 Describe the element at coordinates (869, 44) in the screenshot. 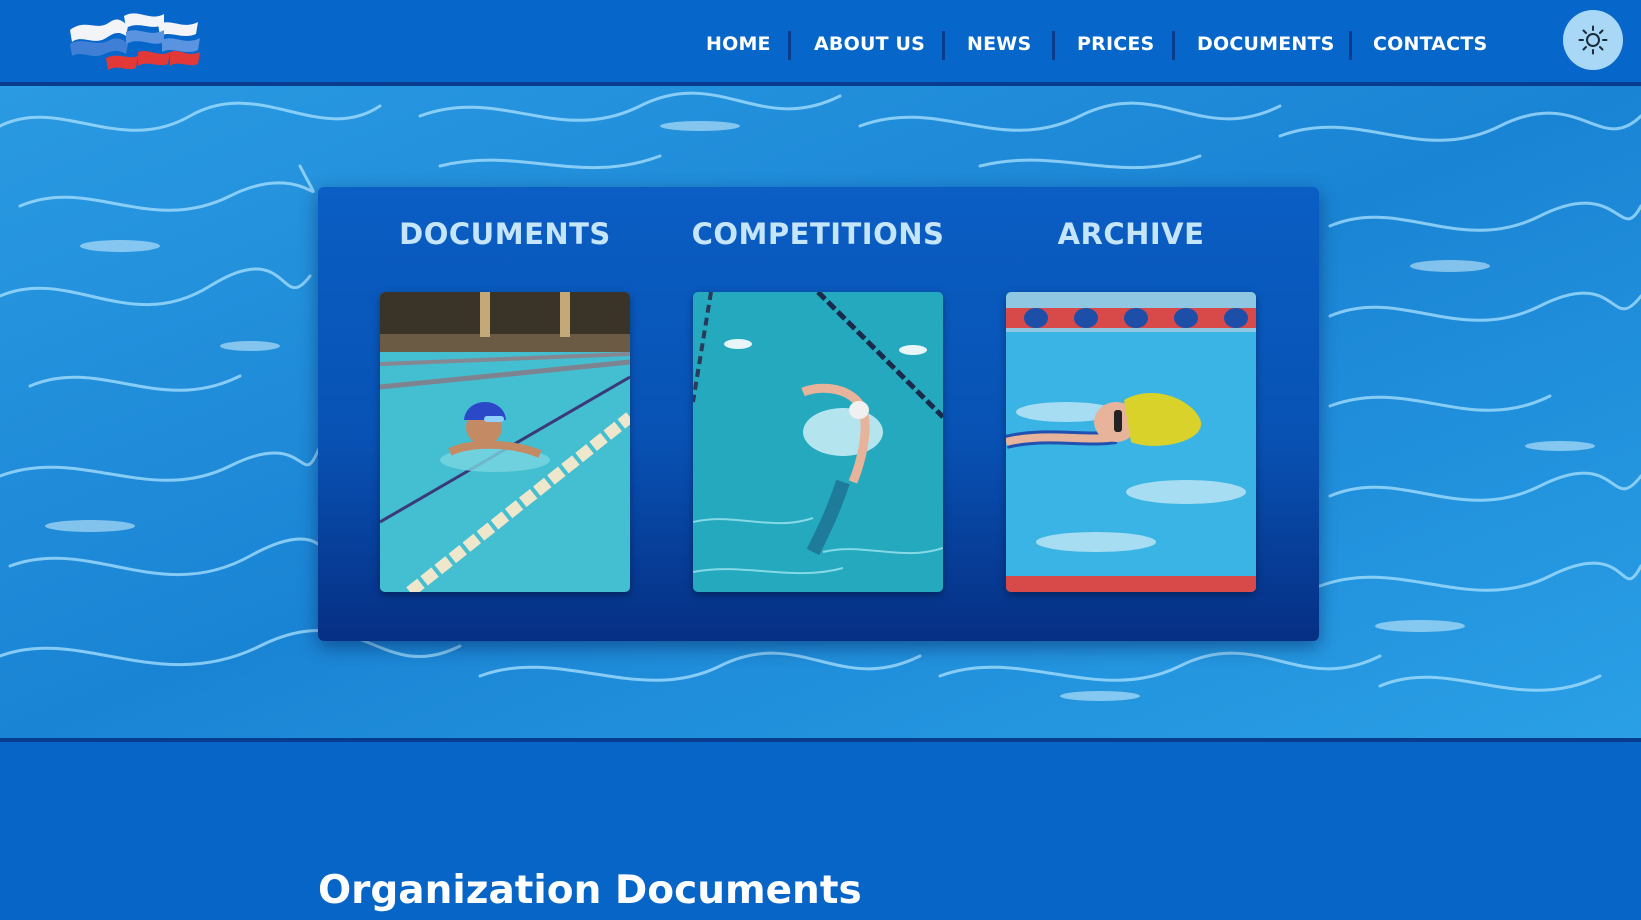

I see `nav-about-us: ABOUT US` at that location.